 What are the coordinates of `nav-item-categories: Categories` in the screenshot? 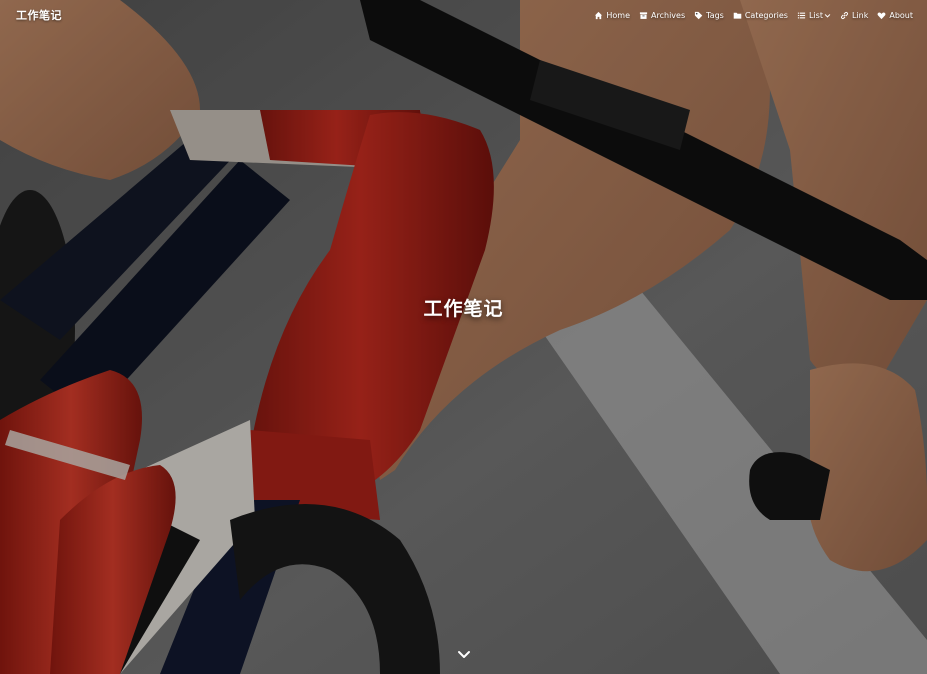 It's located at (760, 15).